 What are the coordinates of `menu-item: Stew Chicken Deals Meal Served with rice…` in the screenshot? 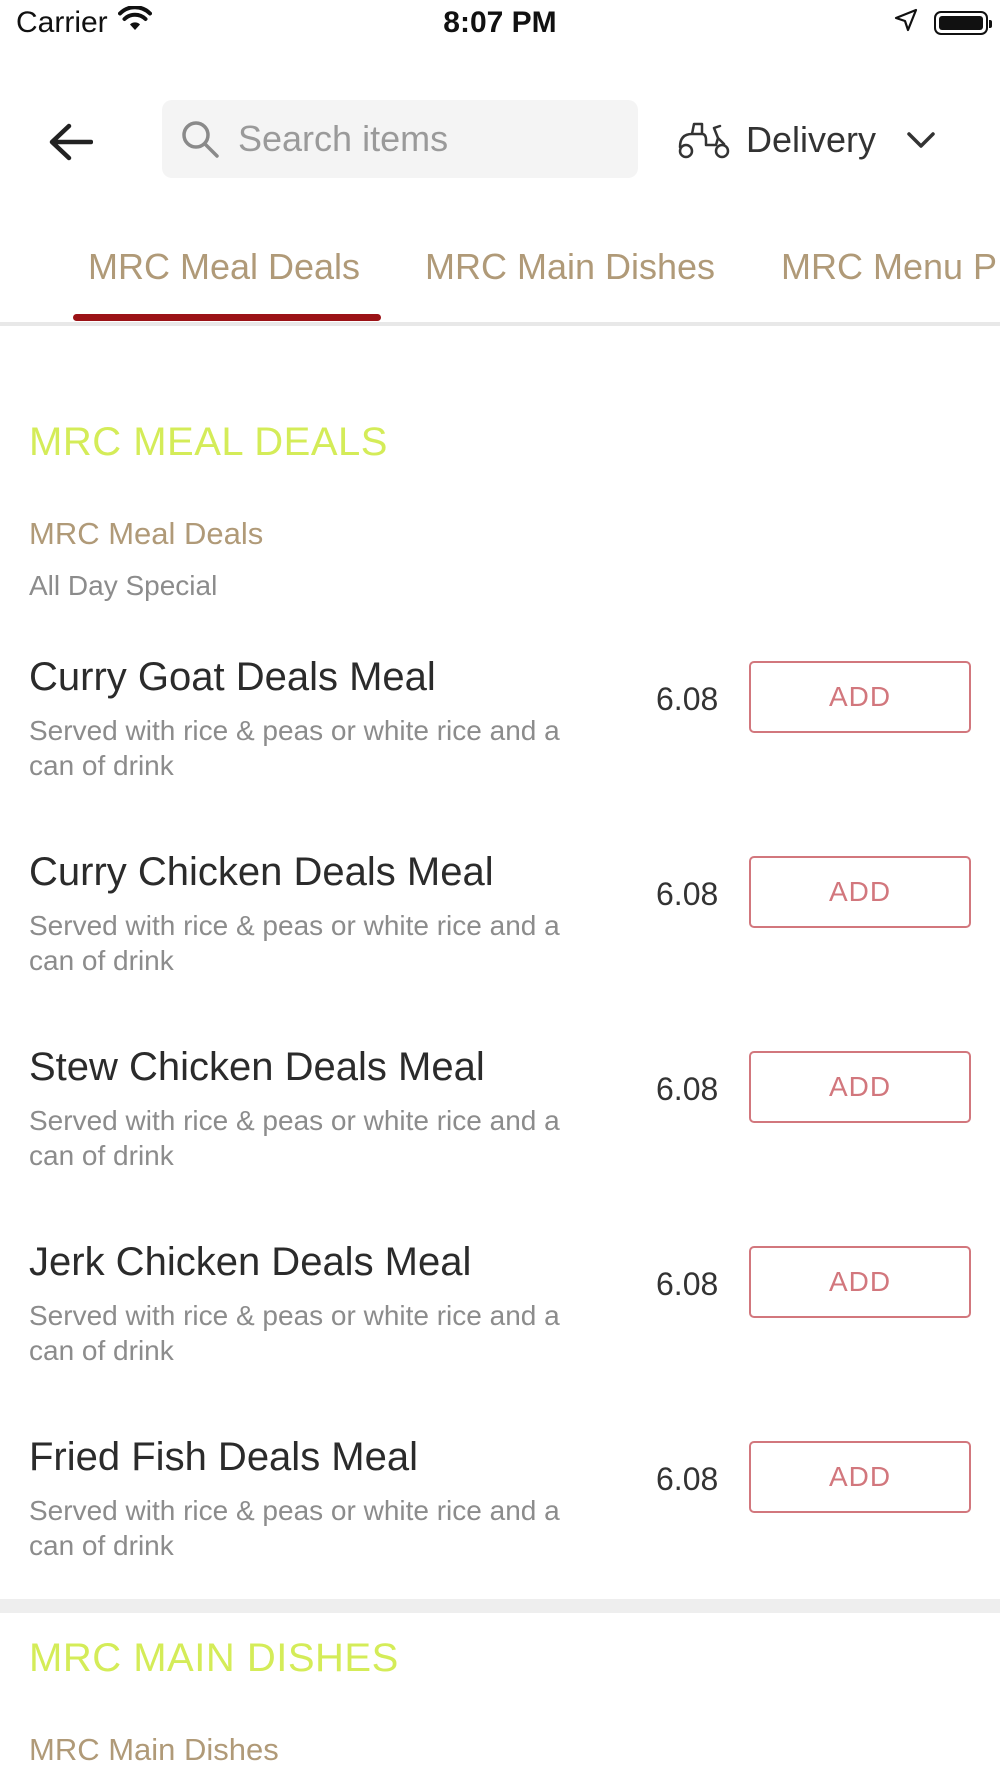 It's located at (500, 1135).